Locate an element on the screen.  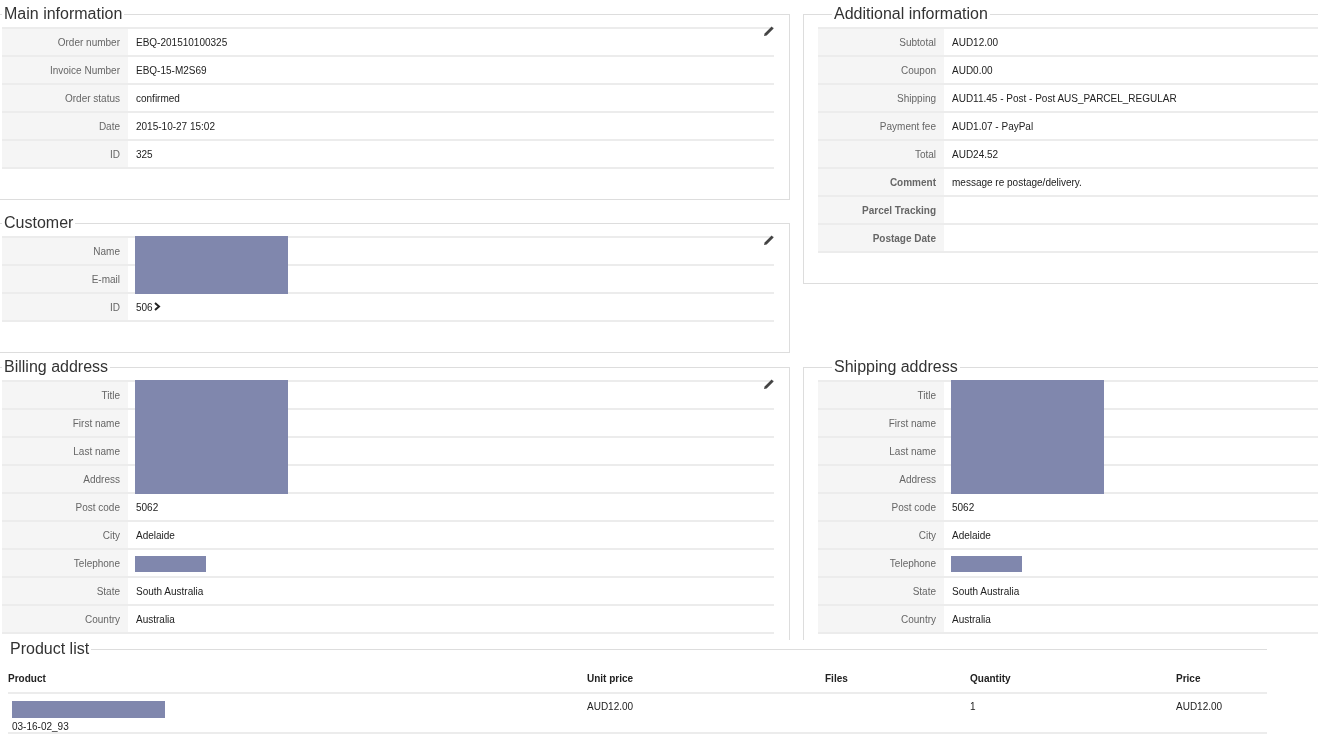
field-value: AUD11.45 - Post - Post AUS_PARCEL_REGULAR is located at coordinates (1064, 98).